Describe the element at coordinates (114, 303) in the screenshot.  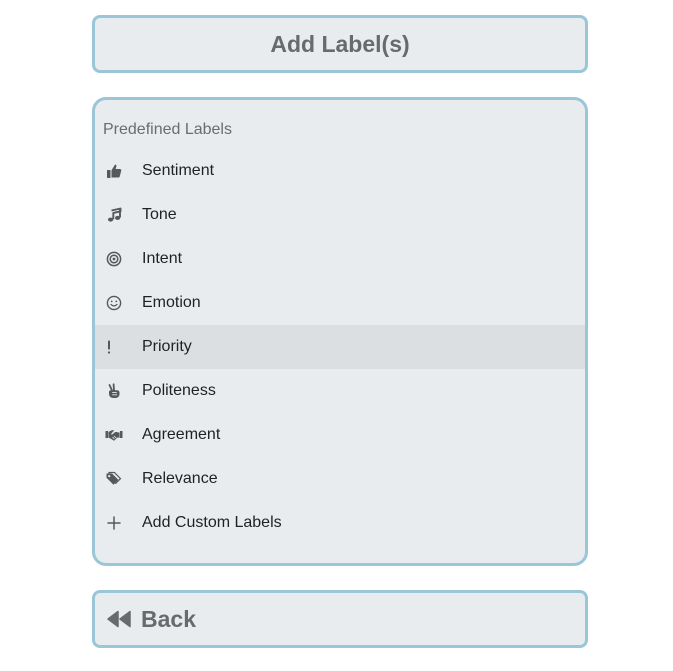
I see `smile-icon` at that location.